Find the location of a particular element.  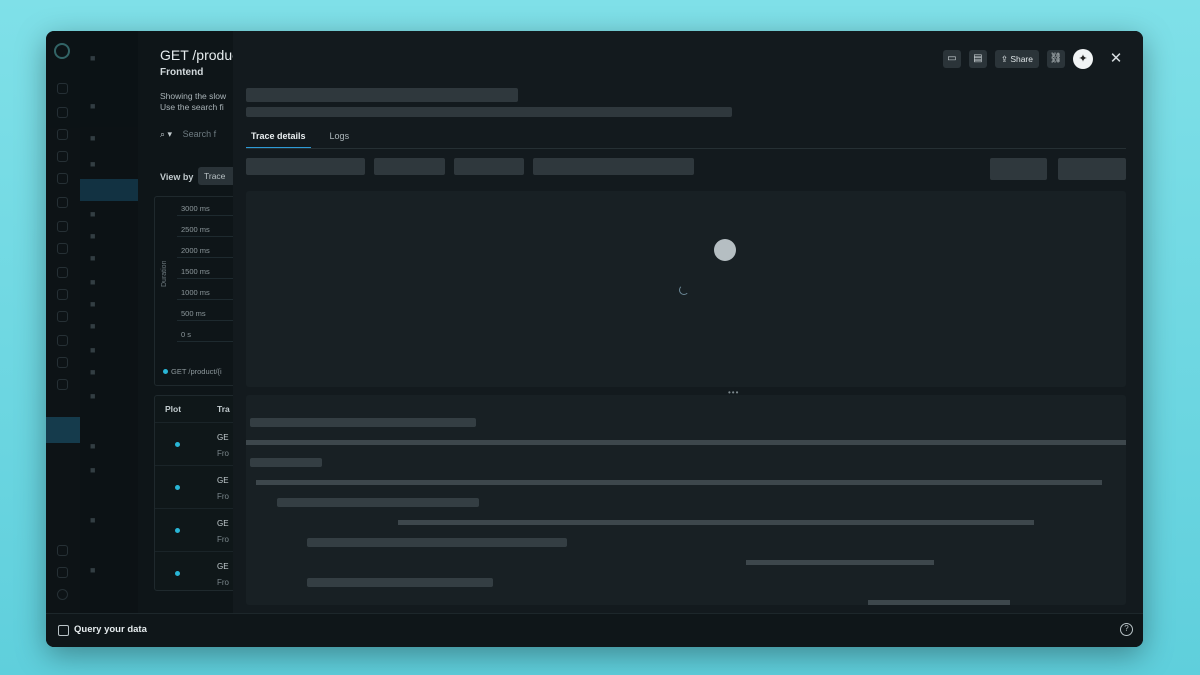

view-by-trace-button: Trace is located at coordinates (215, 176).